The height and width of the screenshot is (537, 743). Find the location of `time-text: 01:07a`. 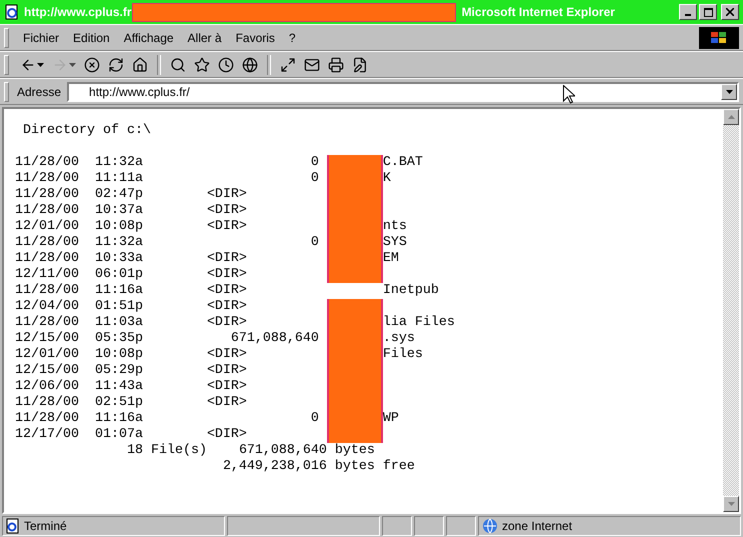

time-text: 01:07a is located at coordinates (118, 434).